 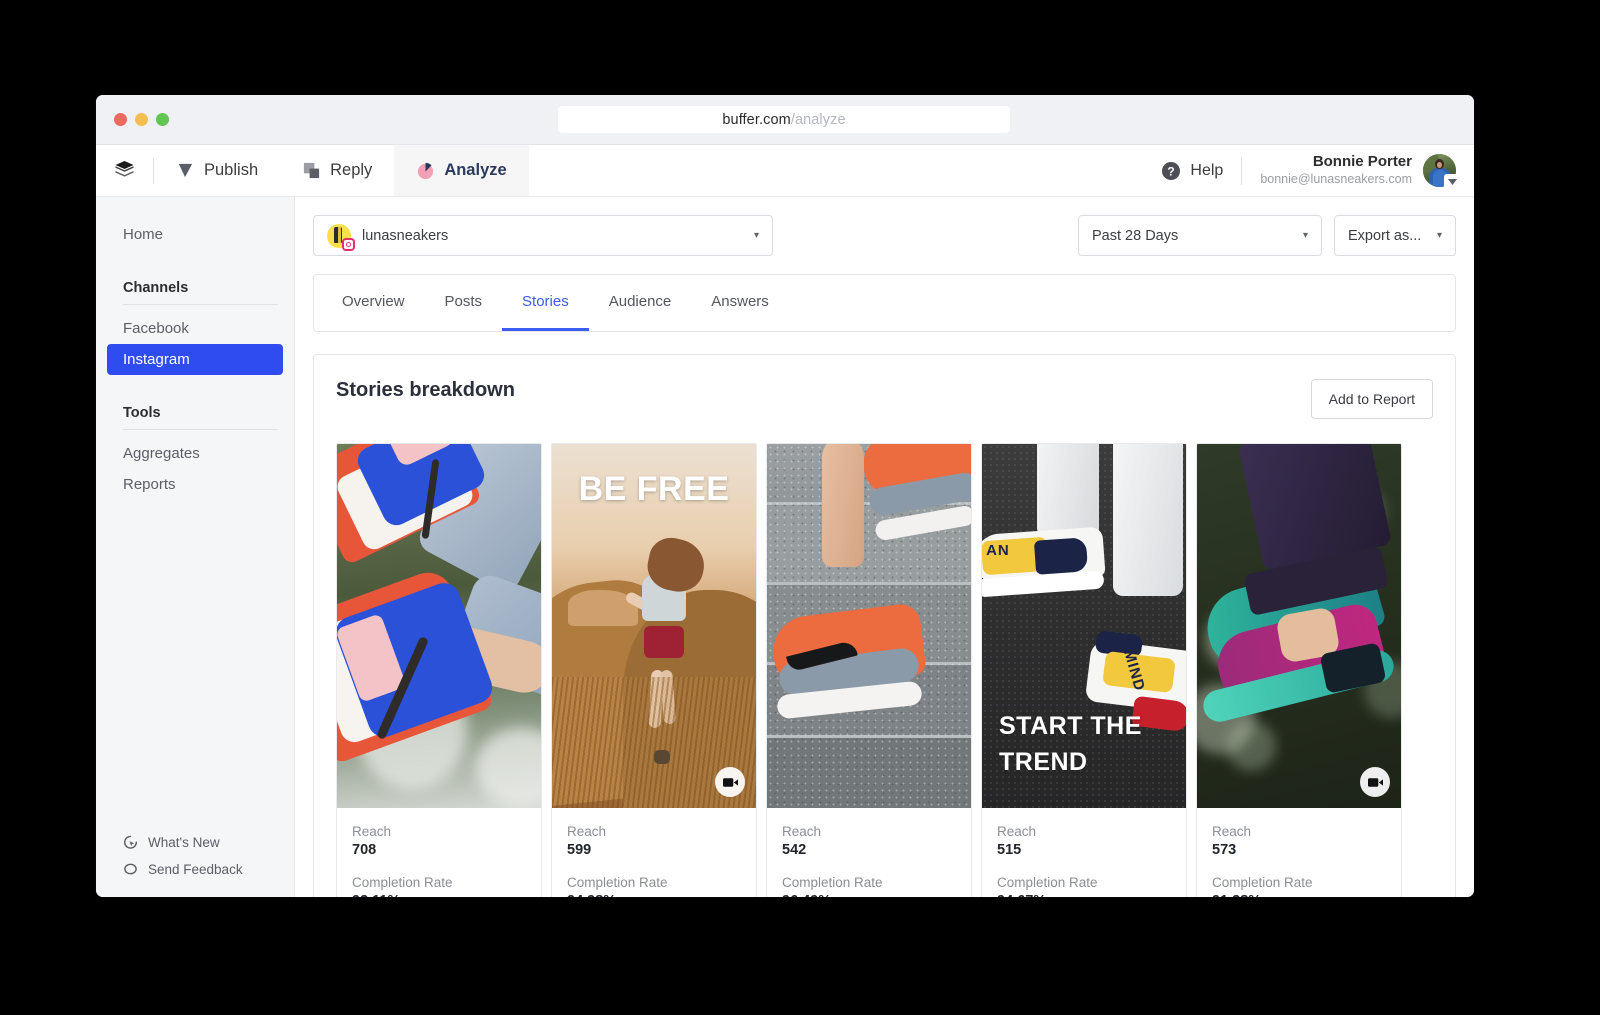 I want to click on story-stats: Reach 708 Completion Rate 92.11%, so click(x=439, y=852).